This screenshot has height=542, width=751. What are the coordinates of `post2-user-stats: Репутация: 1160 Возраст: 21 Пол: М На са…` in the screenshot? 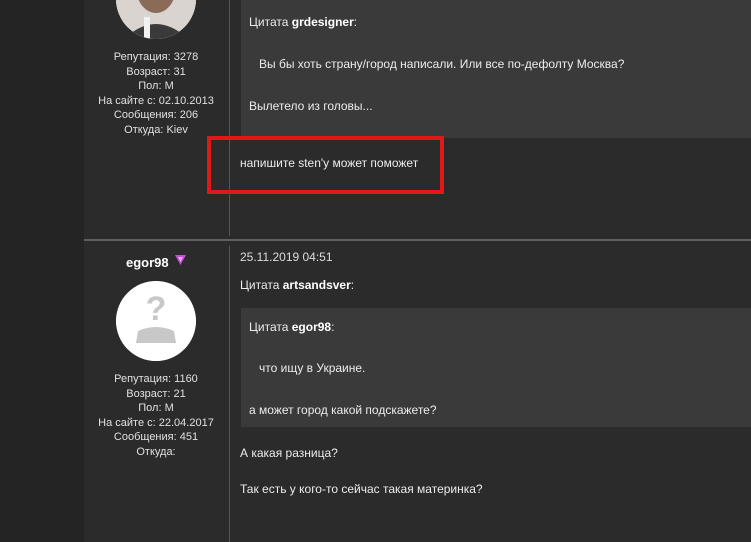 It's located at (156, 415).